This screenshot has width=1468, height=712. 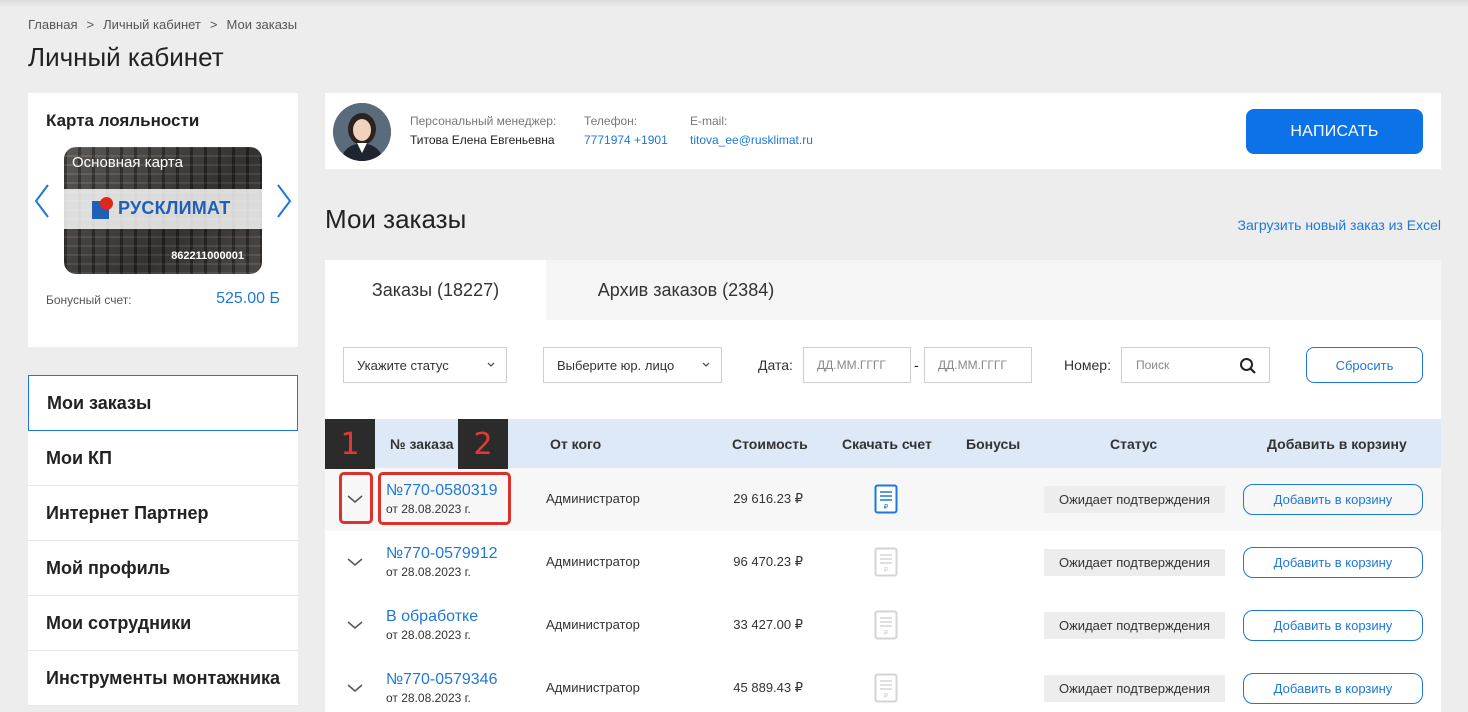 I want to click on col-add-to-cart: Добавить в корзину, so click(x=1337, y=444).